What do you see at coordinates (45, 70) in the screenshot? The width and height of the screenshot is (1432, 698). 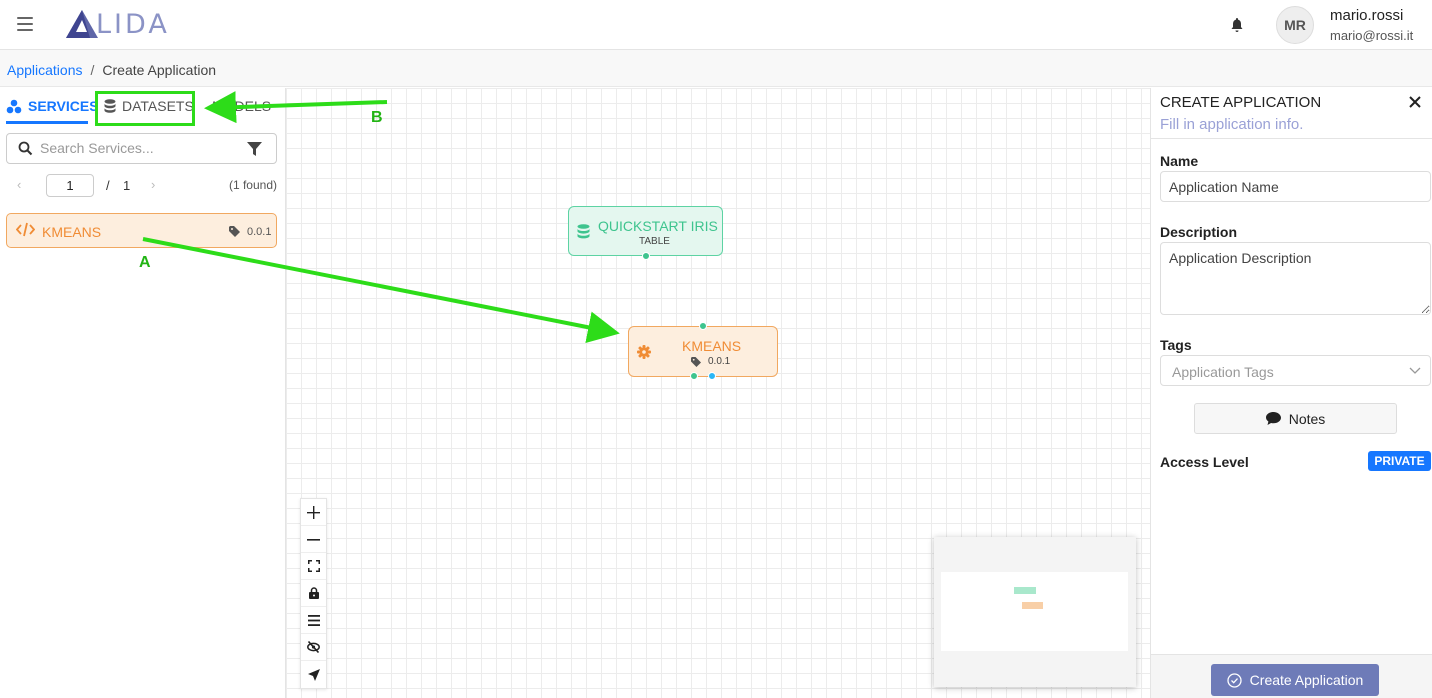 I see `breadcrumb-applications-link: Applications` at bounding box center [45, 70].